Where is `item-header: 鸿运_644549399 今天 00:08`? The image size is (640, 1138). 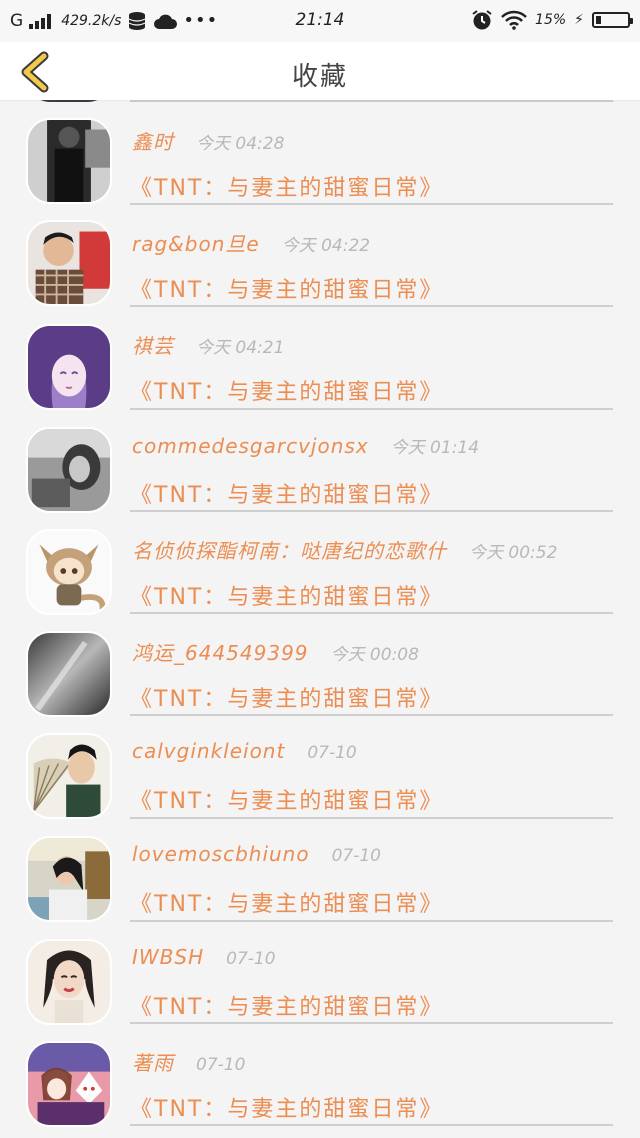
item-header: 鸿运_644549399 今天 00:08 is located at coordinates (275, 651).